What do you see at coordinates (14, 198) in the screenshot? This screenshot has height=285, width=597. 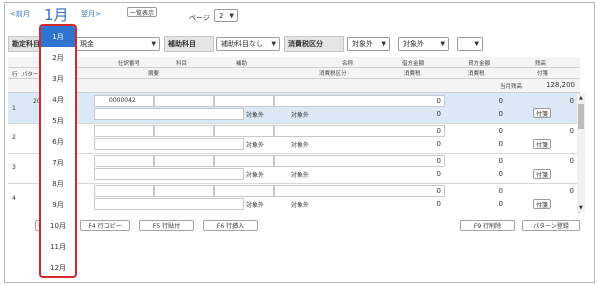 I see `row-number: 4` at bounding box center [14, 198].